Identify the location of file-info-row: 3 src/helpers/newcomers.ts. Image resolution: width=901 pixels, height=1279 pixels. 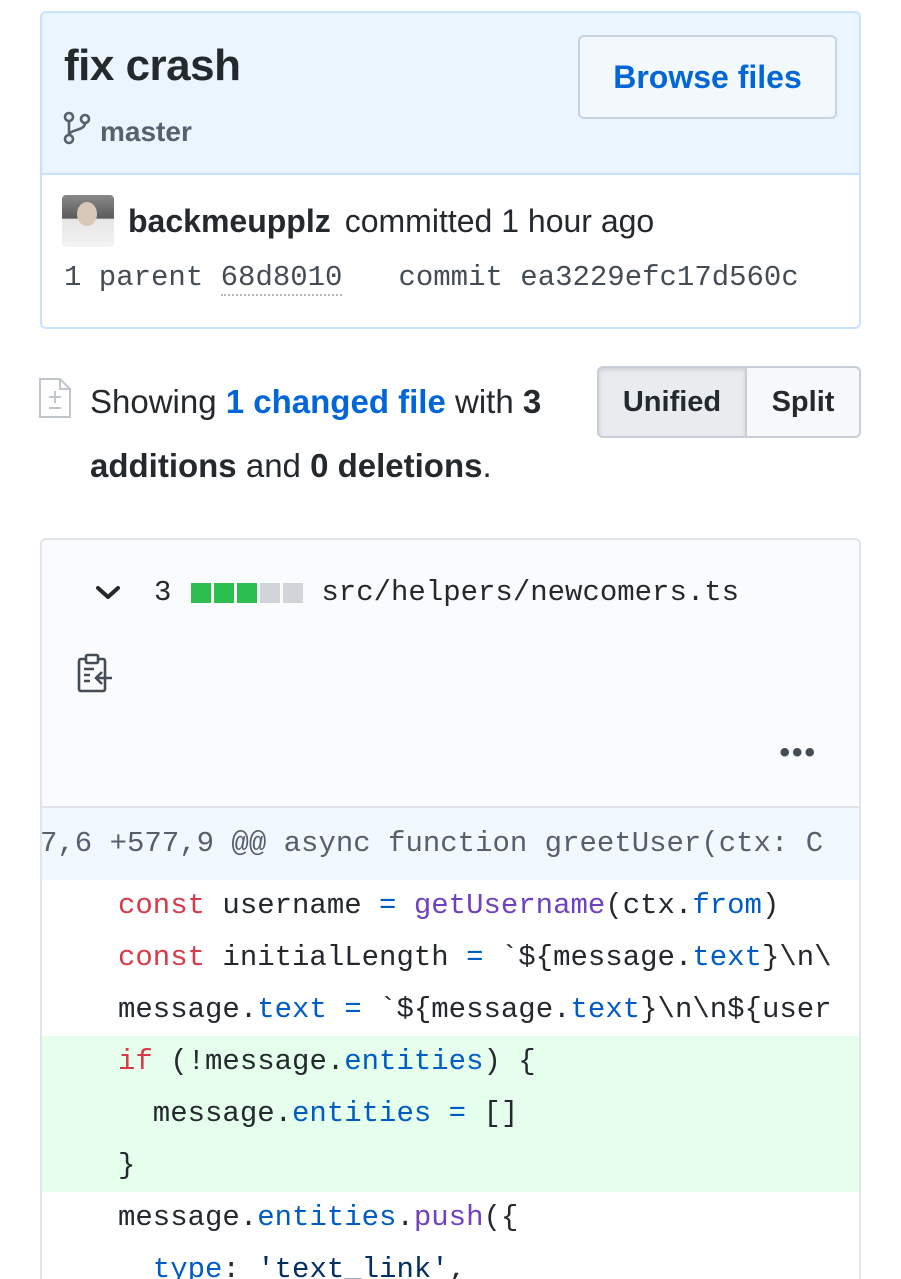
(416, 592).